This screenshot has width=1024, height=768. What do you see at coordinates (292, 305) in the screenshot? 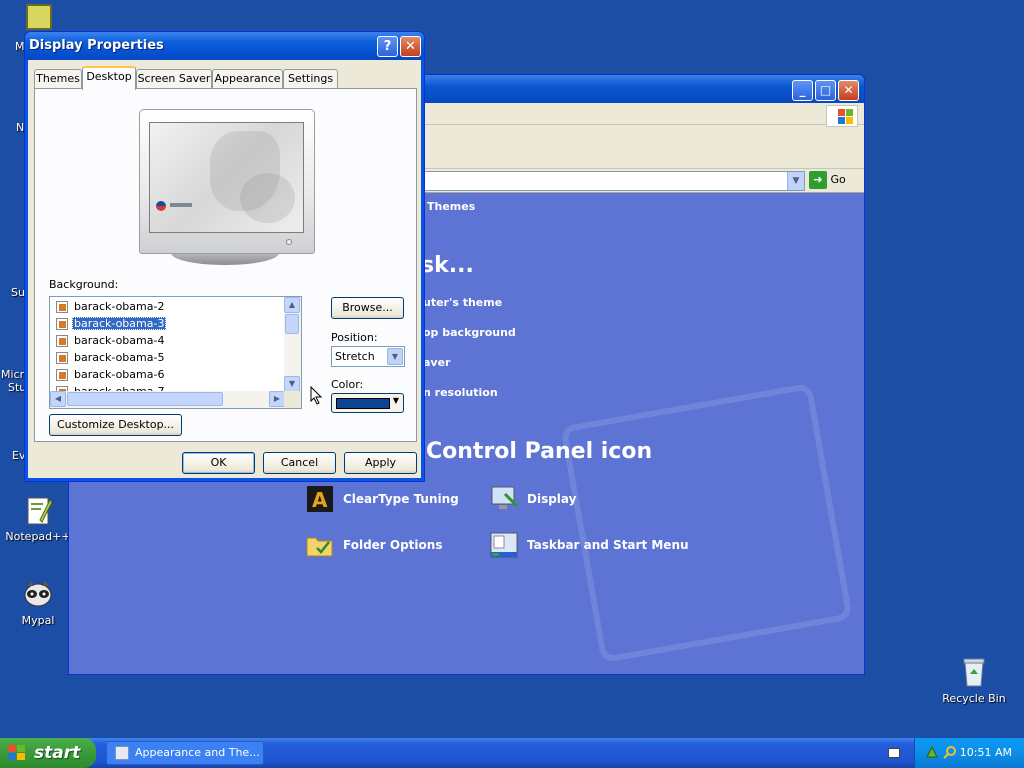
I see `scroll-up-icon: ▲` at bounding box center [292, 305].